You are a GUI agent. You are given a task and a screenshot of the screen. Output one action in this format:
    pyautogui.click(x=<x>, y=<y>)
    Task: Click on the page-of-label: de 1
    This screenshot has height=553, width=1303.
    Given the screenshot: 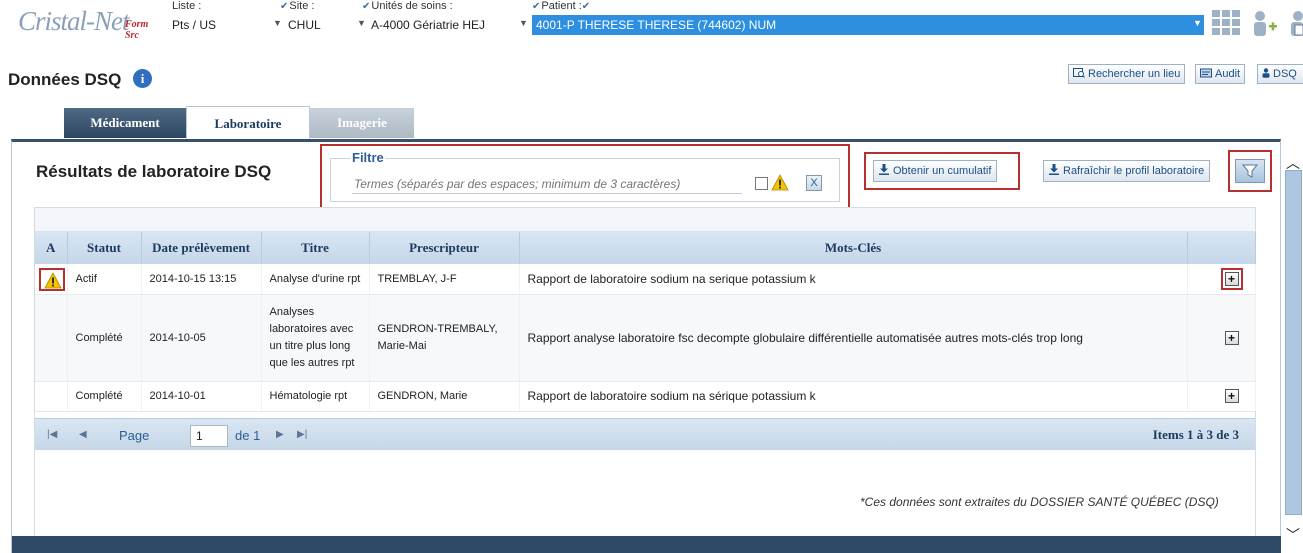 What is the action you would take?
    pyautogui.click(x=248, y=435)
    